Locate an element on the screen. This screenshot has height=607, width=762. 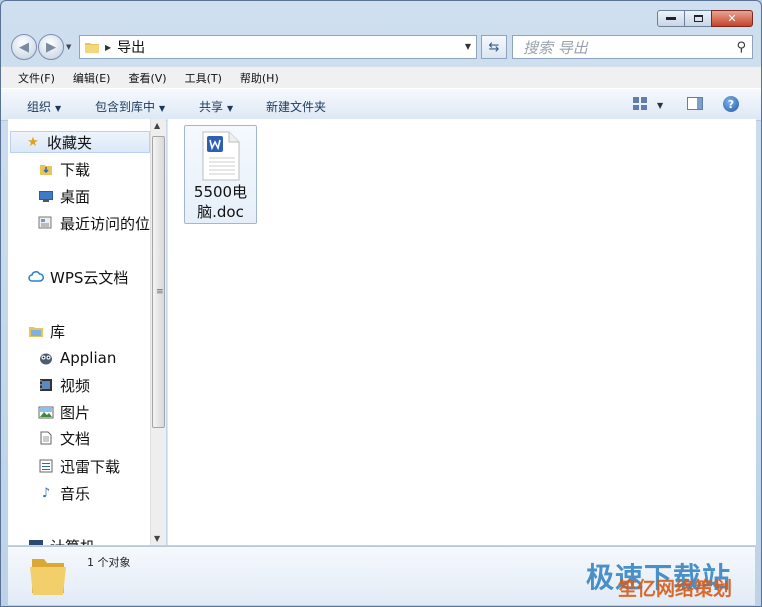
include-in-library-button: 包含到库中 ▼ is located at coordinates (130, 106).